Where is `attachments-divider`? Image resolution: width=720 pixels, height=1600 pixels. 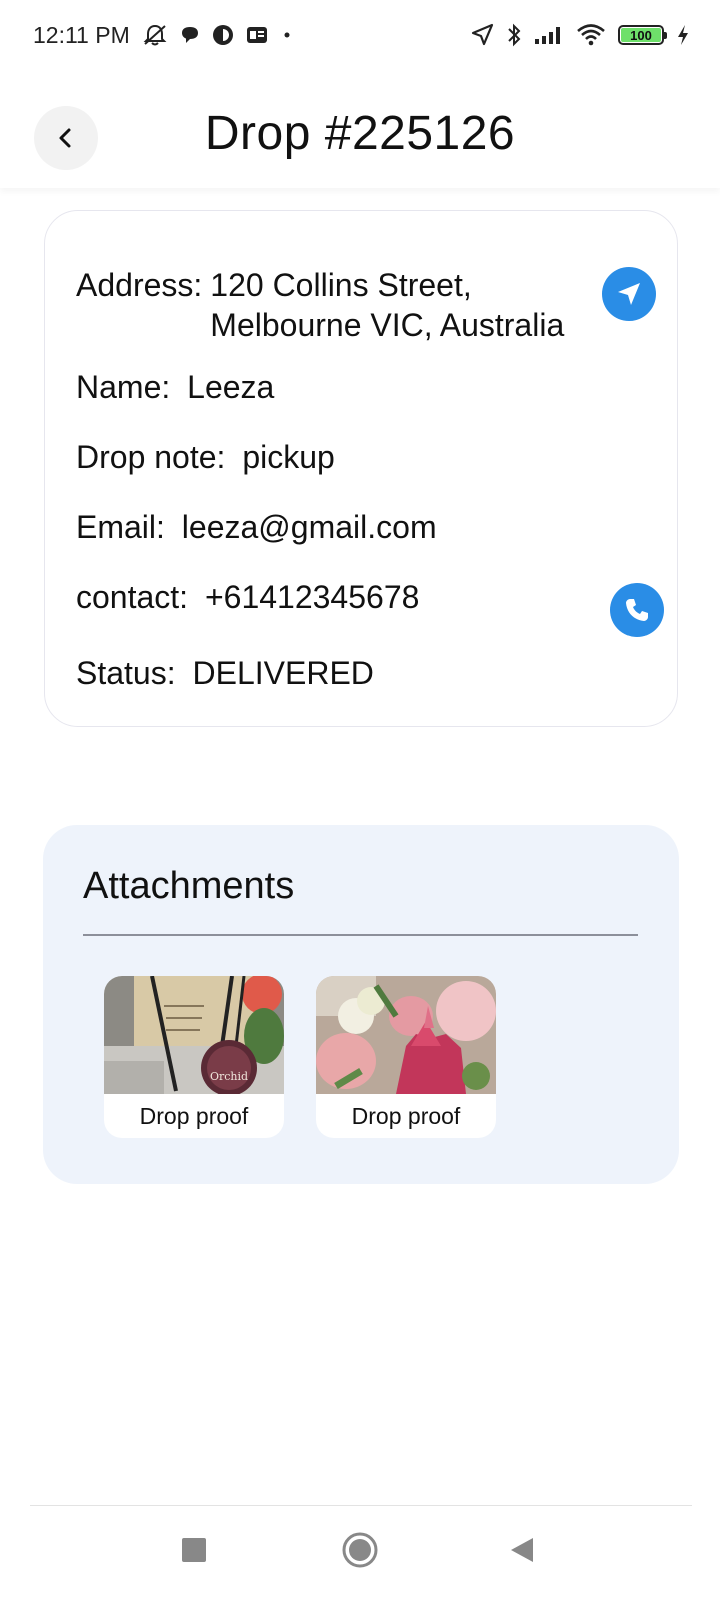 attachments-divider is located at coordinates (360, 935).